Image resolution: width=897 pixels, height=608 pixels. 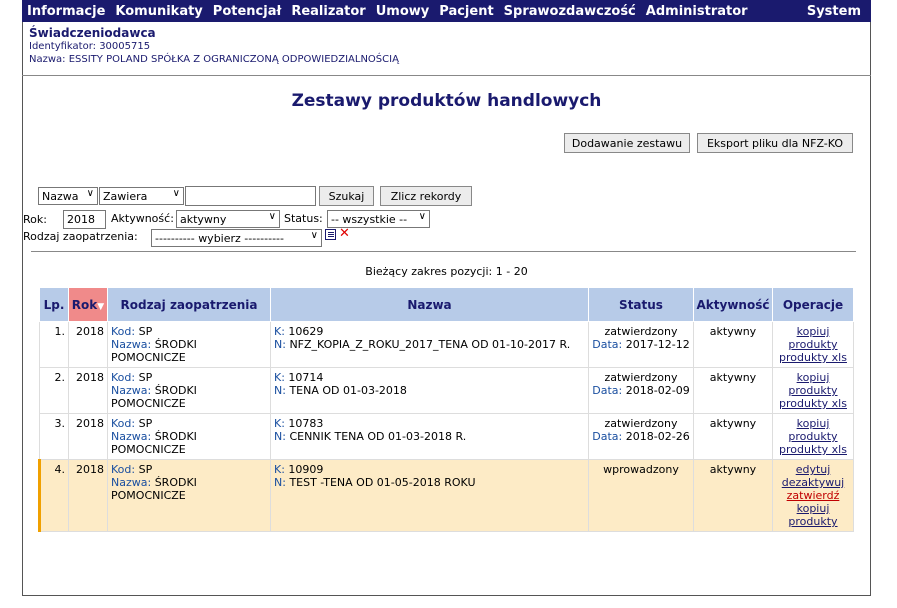 What do you see at coordinates (627, 143) in the screenshot?
I see `add-set-button: Dodawanie zestawu` at bounding box center [627, 143].